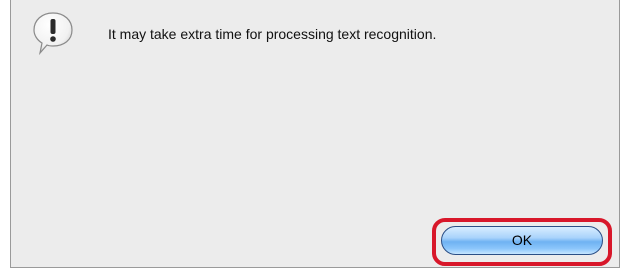  I want to click on ok-button: OK, so click(522, 240).